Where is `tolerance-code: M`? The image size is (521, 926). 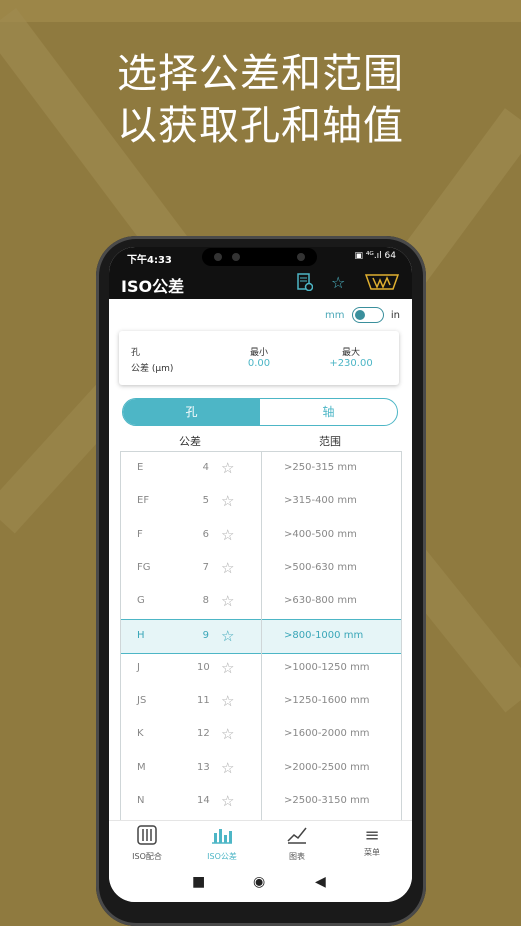 tolerance-code: M is located at coordinates (141, 767).